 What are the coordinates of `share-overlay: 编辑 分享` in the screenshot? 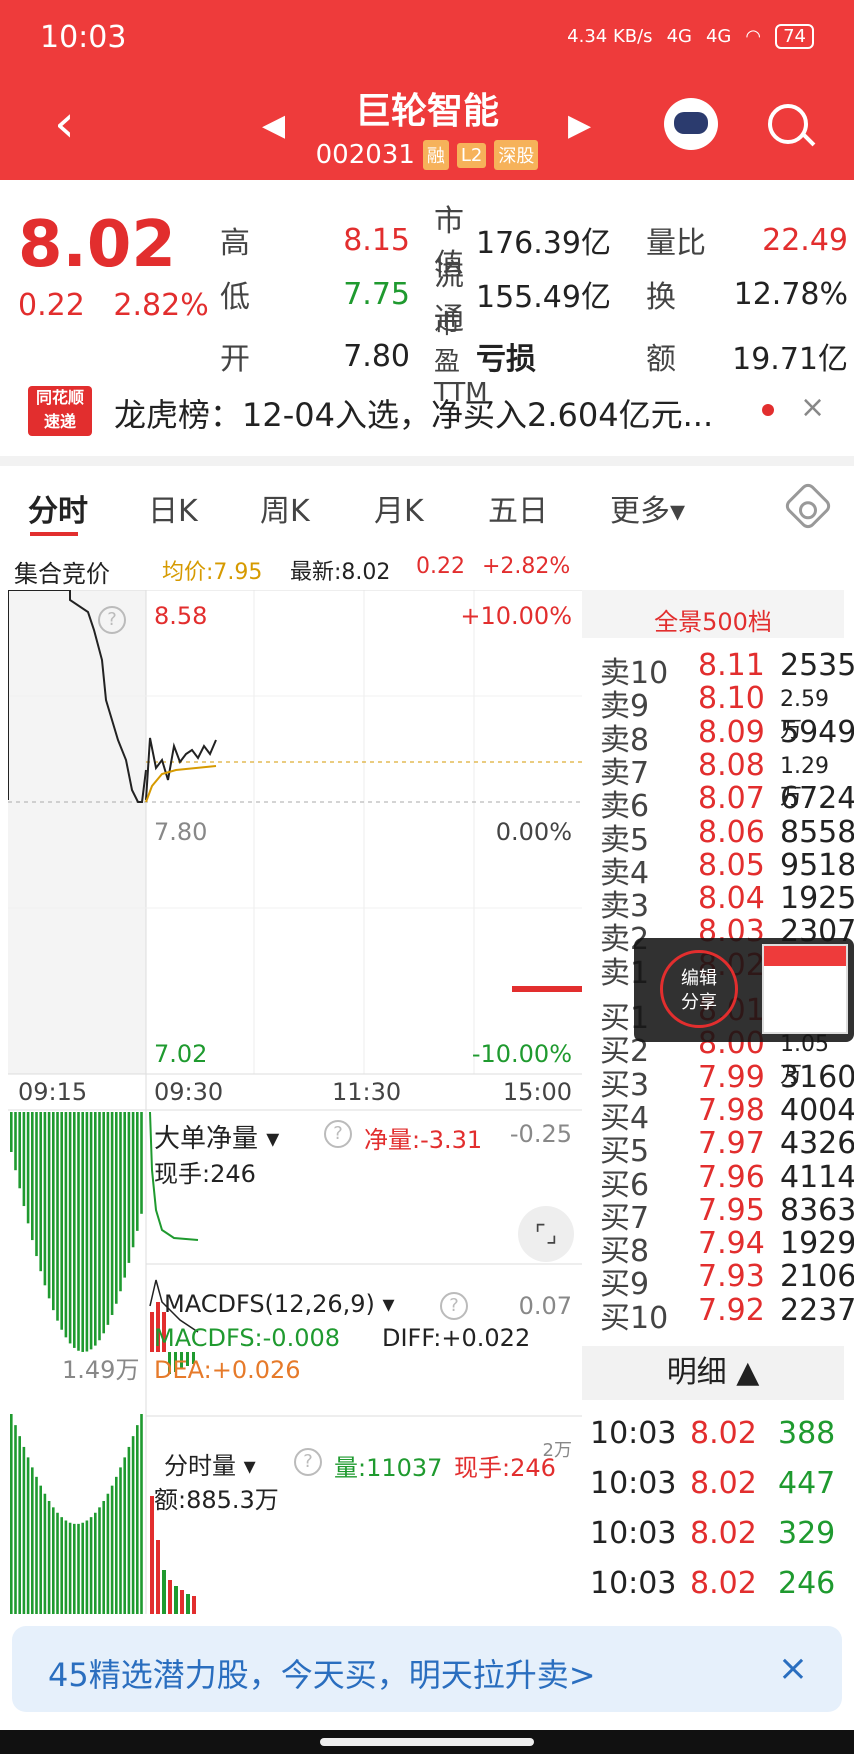 It's located at (744, 990).